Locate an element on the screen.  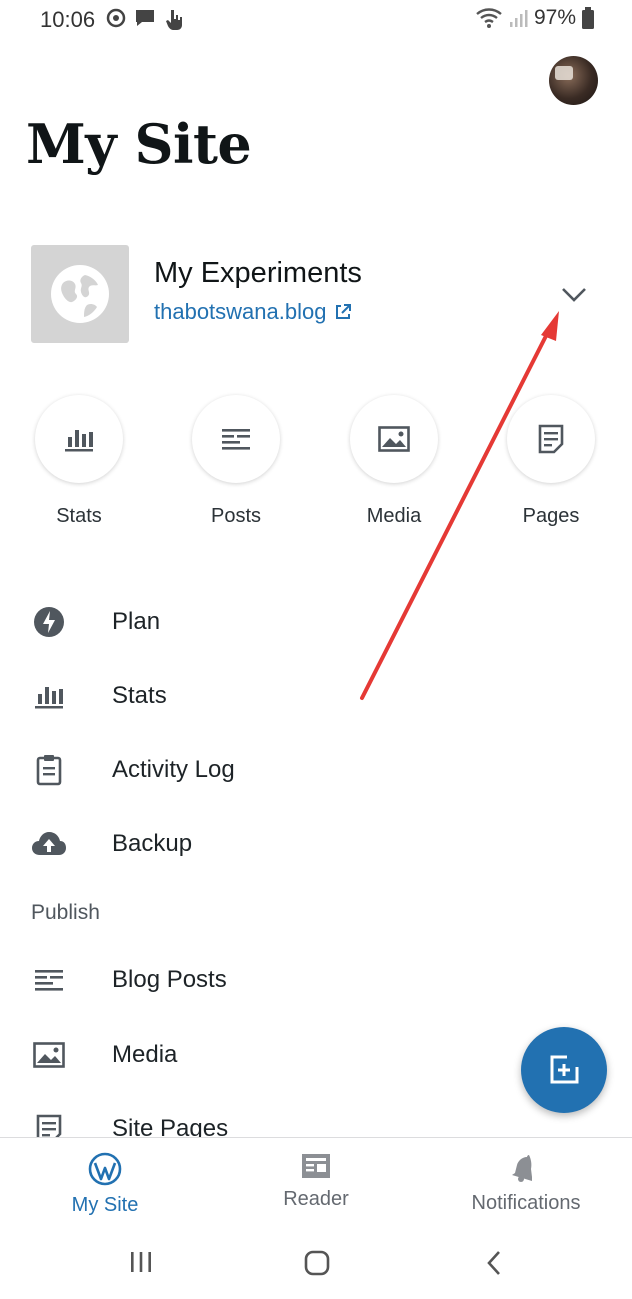
sync-icon is located at coordinates (116, 18).